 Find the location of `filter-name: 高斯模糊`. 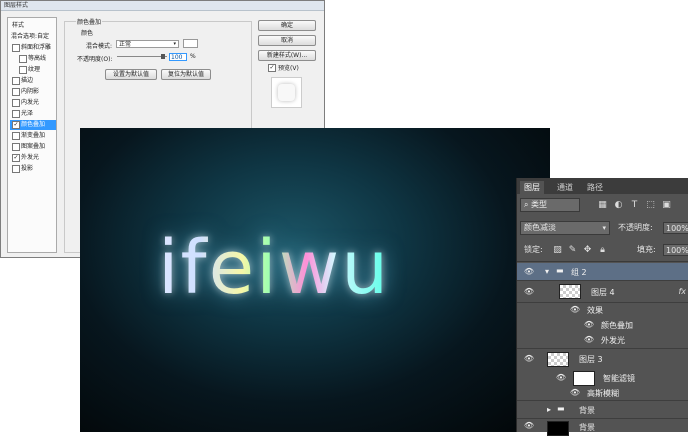

filter-name: 高斯模糊 is located at coordinates (603, 393).